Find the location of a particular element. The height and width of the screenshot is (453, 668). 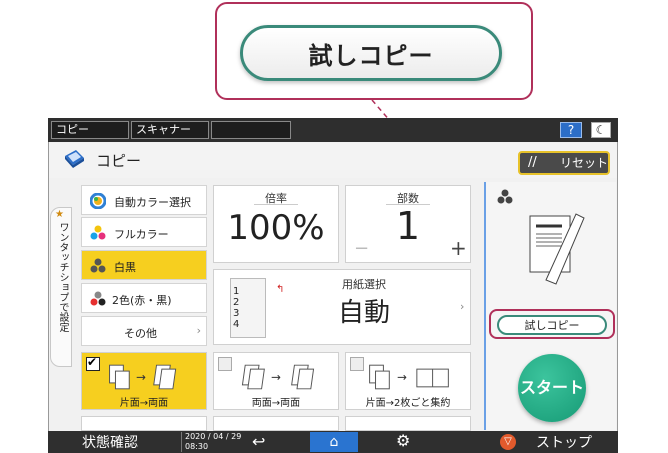

back-icon: ↩ is located at coordinates (258, 441).